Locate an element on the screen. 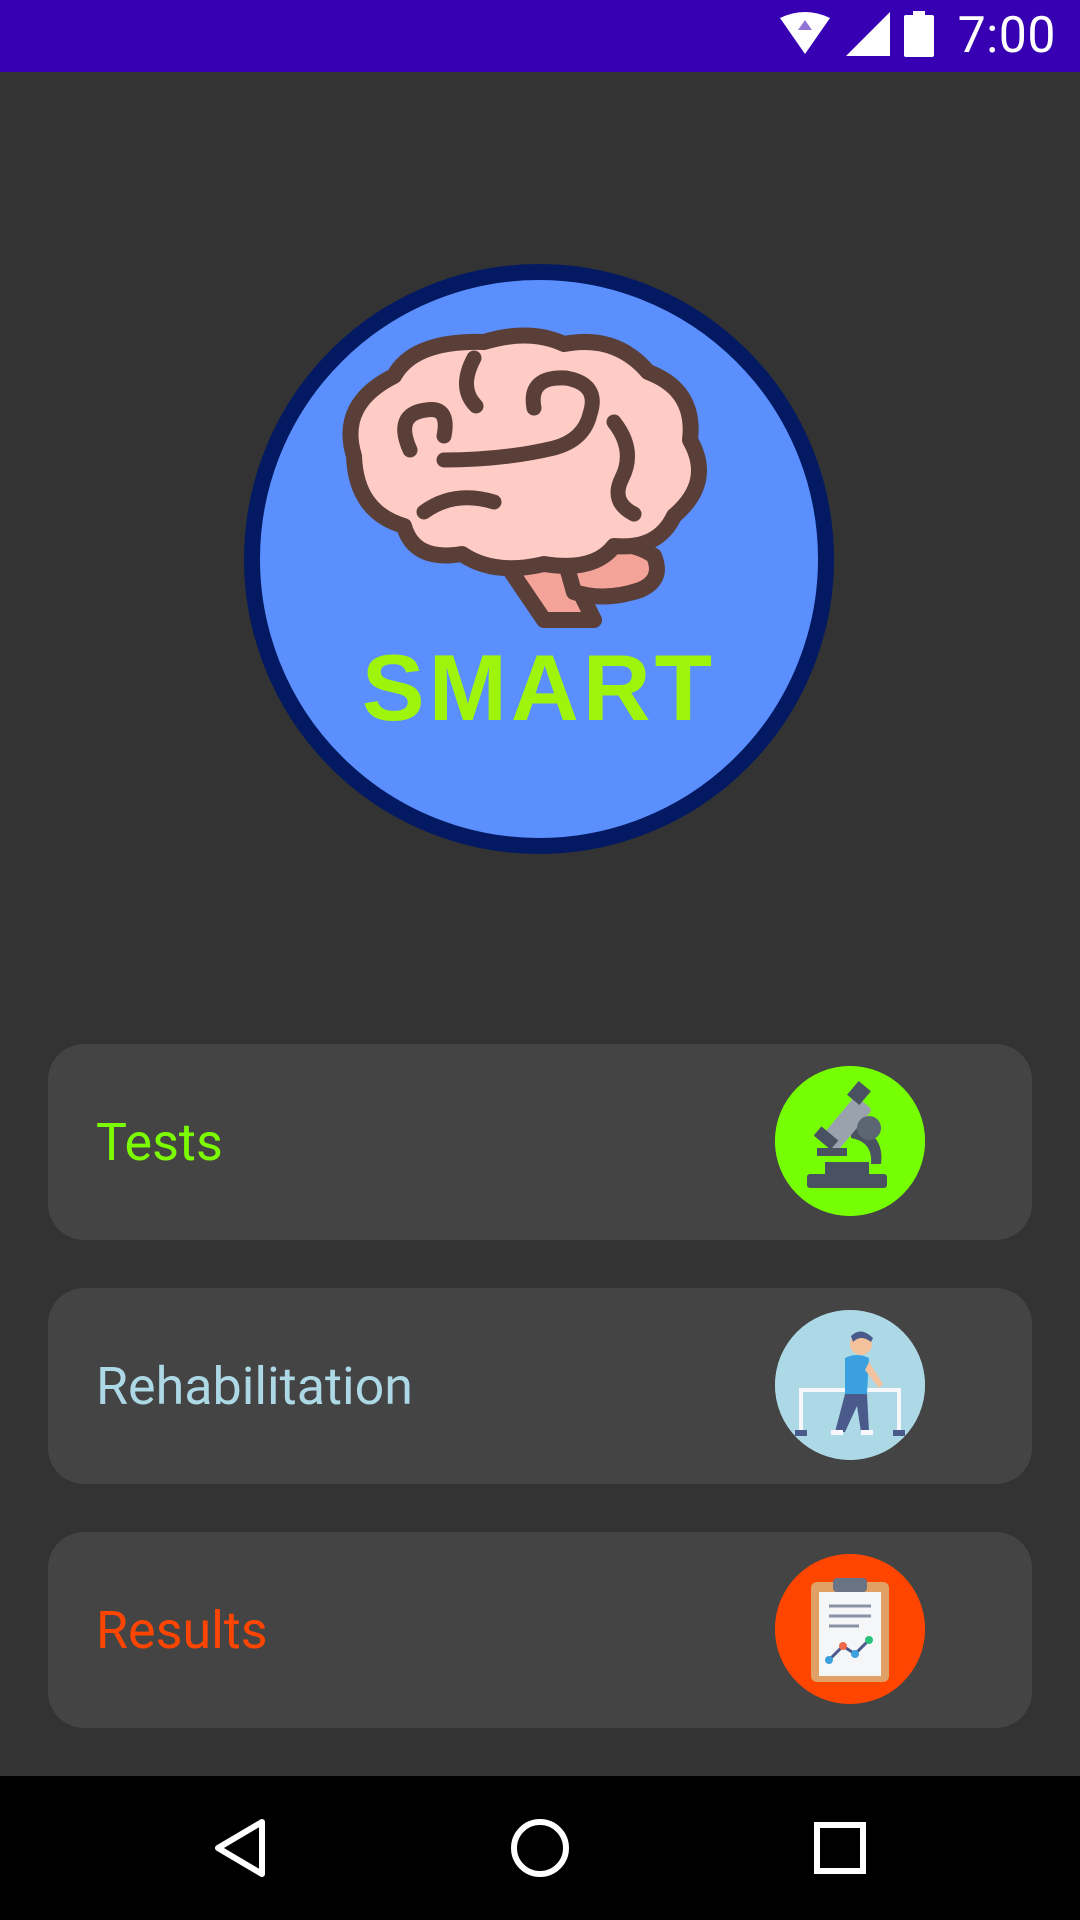 This screenshot has height=1920, width=1080. status-icons: 7:00 is located at coordinates (917, 36).